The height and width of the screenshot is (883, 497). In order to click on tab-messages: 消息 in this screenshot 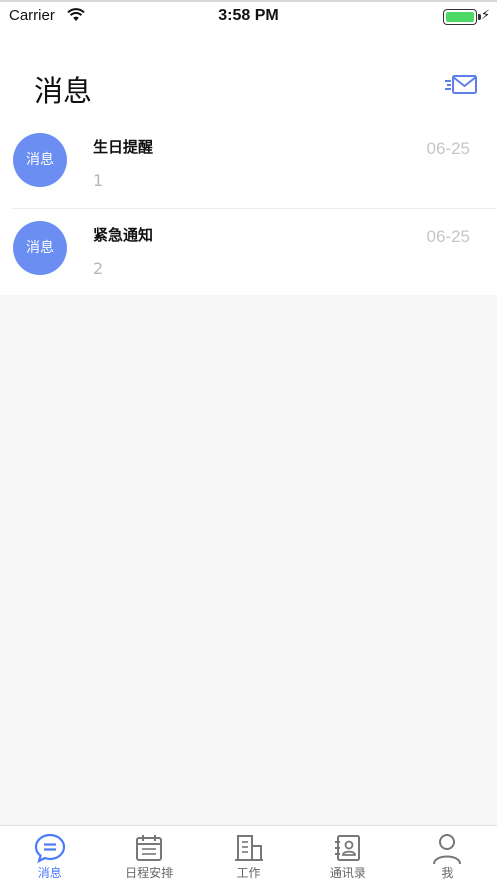, I will do `click(49, 854)`.